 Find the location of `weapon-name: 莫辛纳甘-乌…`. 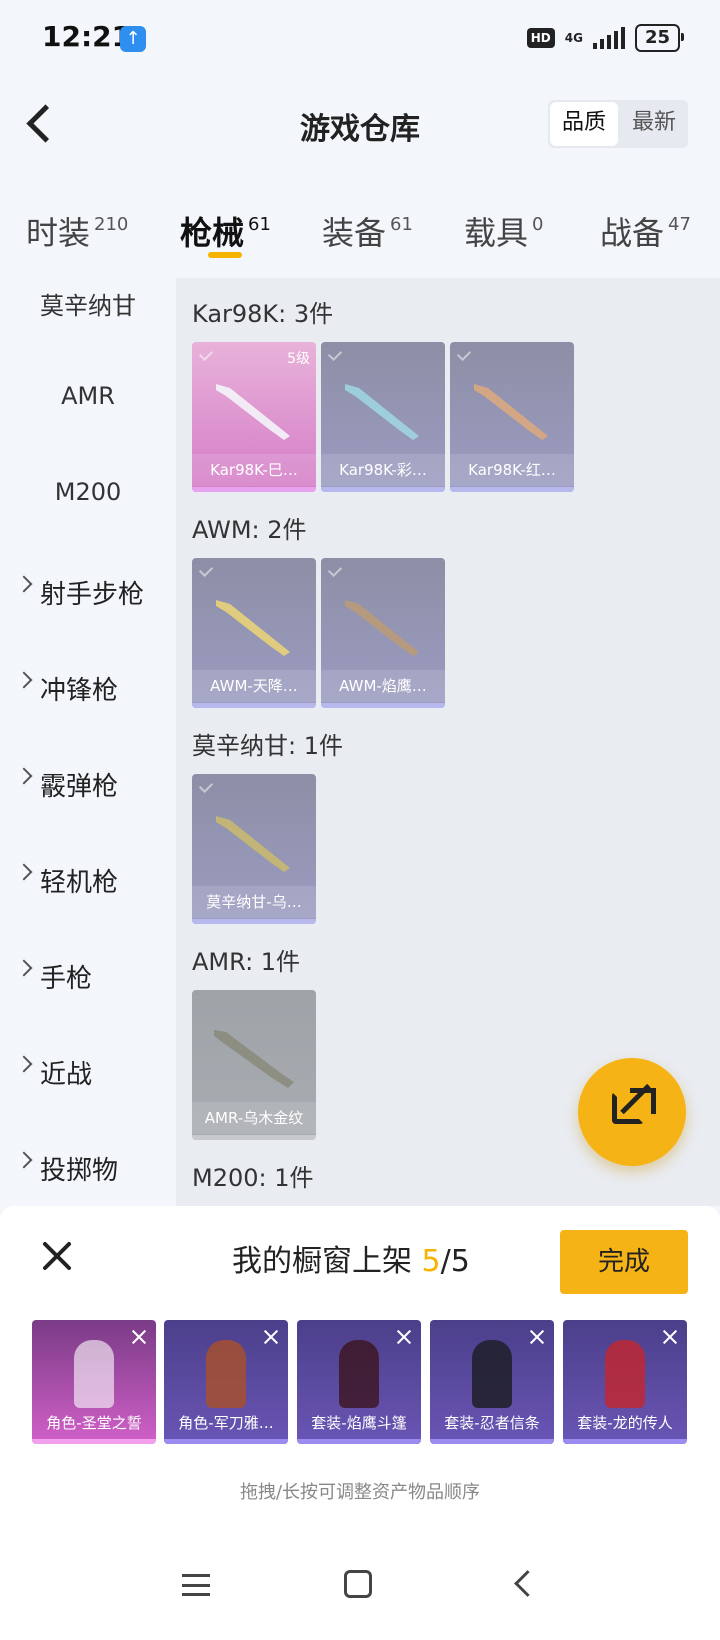

weapon-name: 莫辛纳甘-乌… is located at coordinates (254, 902).